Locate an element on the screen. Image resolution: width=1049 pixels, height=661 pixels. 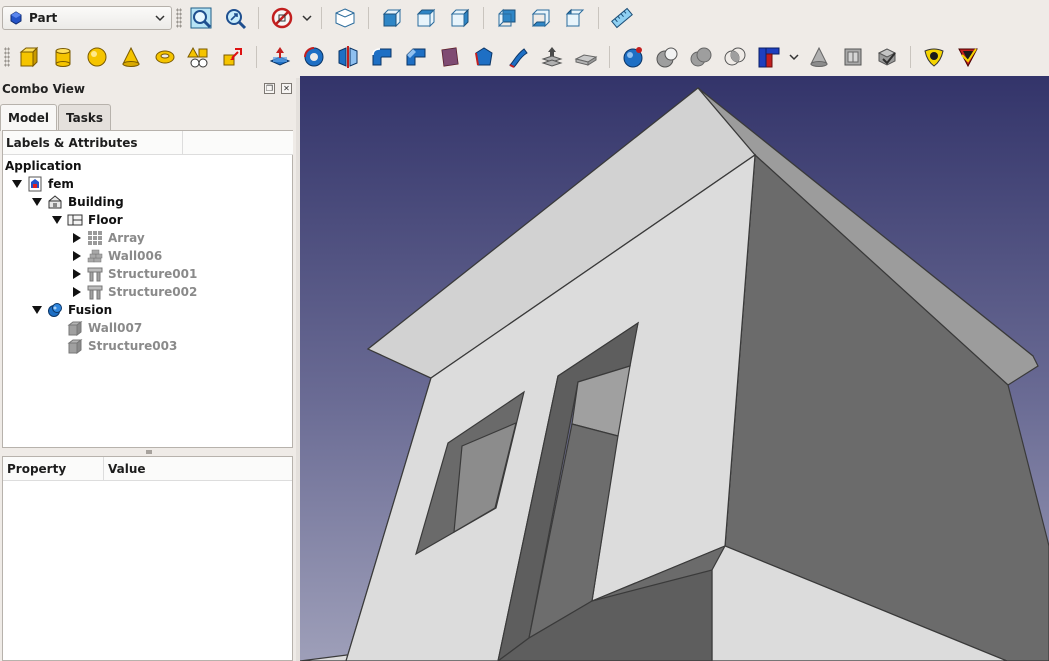
panel-splitter is located at coordinates (149, 452).